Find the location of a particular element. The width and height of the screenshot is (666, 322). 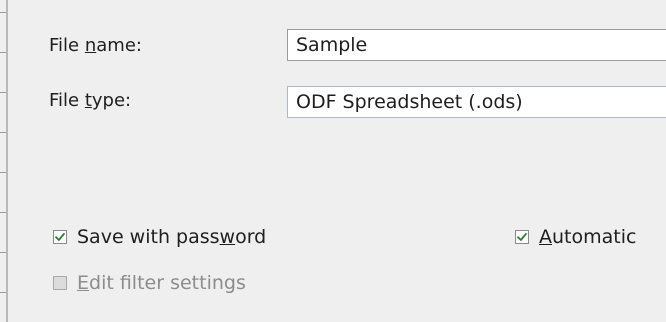

file-name-input: Sample is located at coordinates (476, 45).